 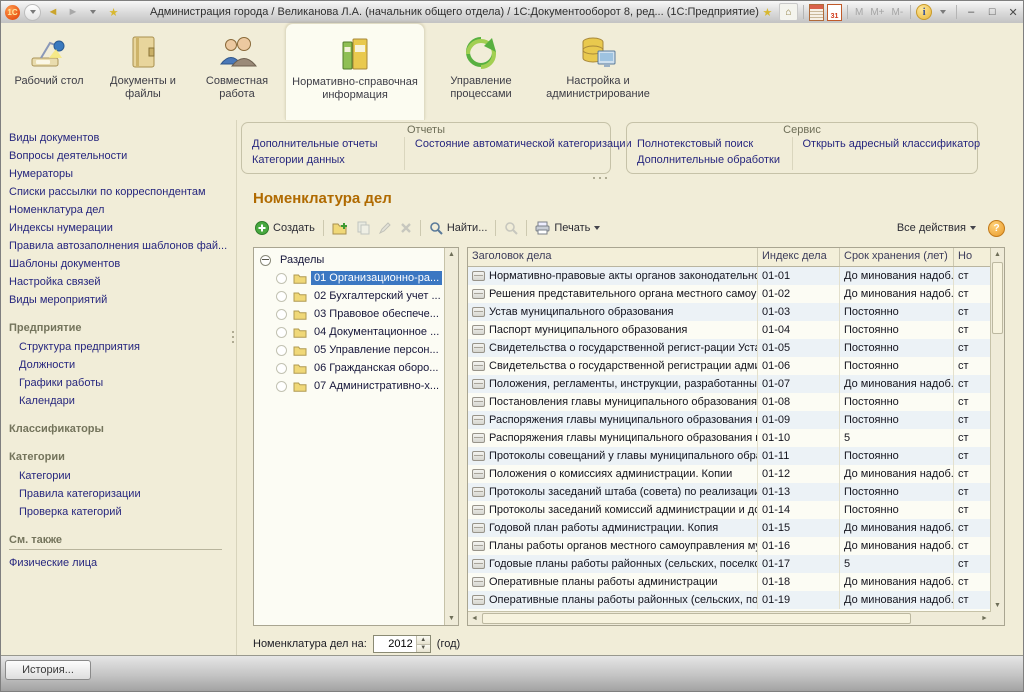 What do you see at coordinates (49, 71) in the screenshot?
I see `tab-desktop: Рабочий стол` at bounding box center [49, 71].